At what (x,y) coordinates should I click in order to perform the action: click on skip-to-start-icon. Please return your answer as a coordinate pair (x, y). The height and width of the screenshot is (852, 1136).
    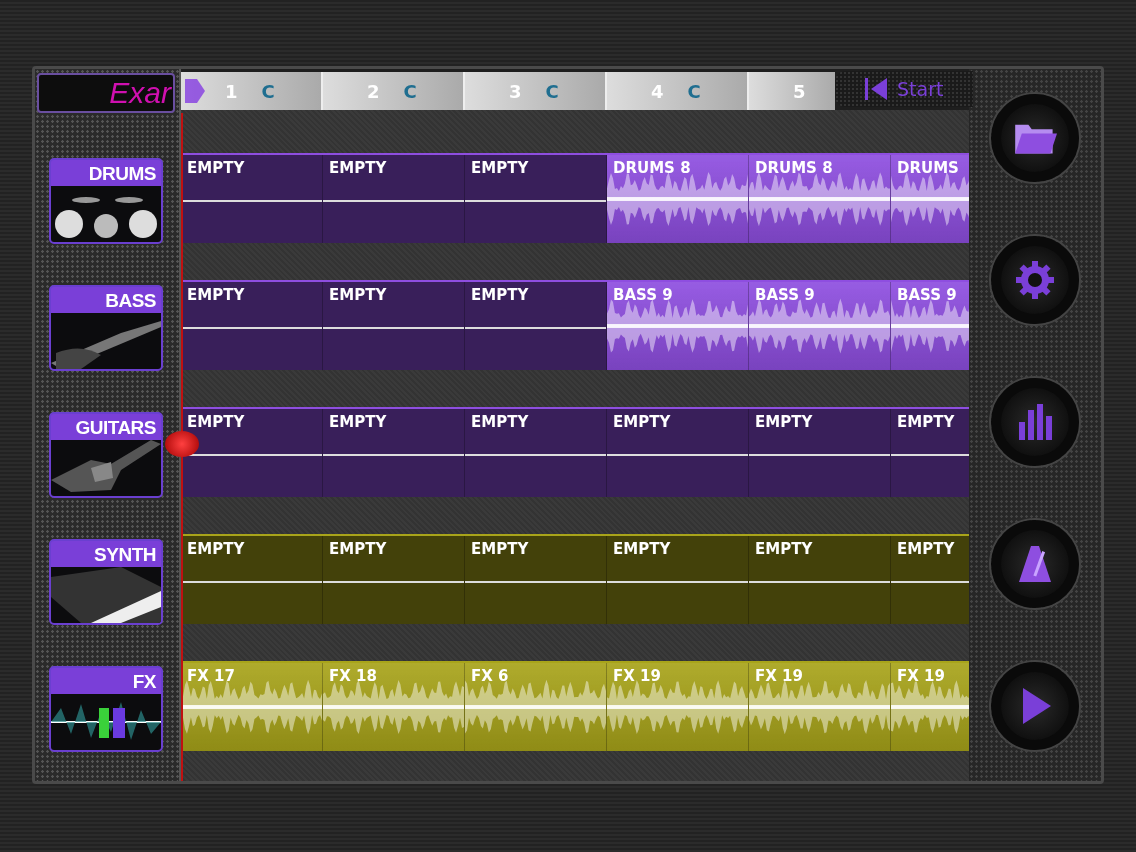
    Looking at the image, I should click on (876, 89).